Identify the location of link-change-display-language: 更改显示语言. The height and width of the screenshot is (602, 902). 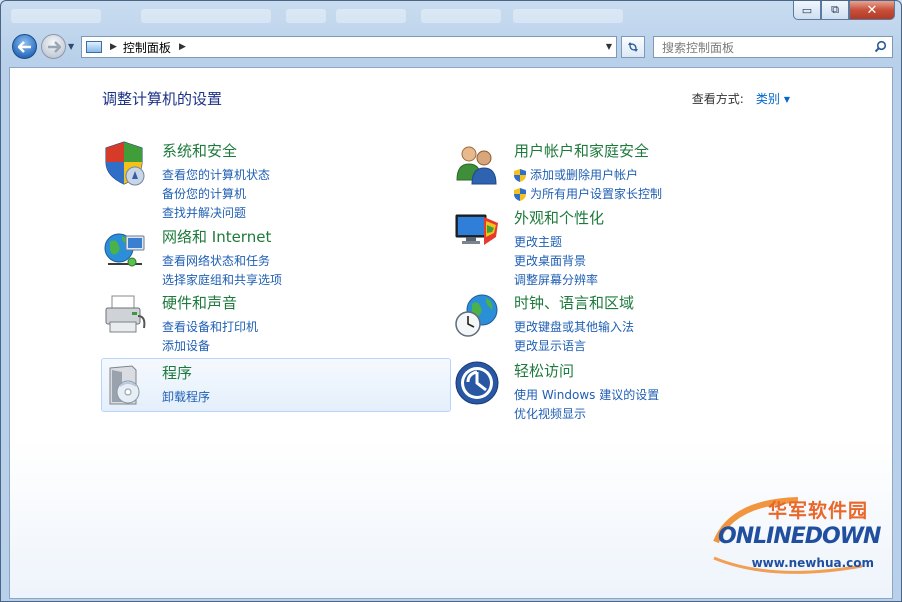
(574, 346).